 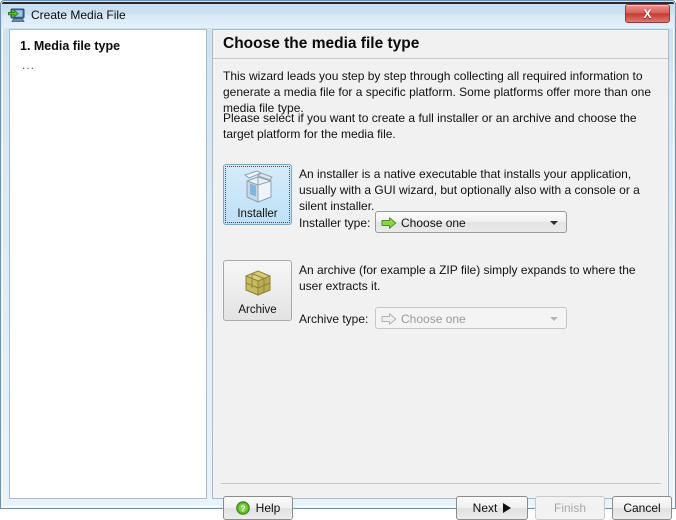 What do you see at coordinates (389, 319) in the screenshot?
I see `gray-arrow-icon` at bounding box center [389, 319].